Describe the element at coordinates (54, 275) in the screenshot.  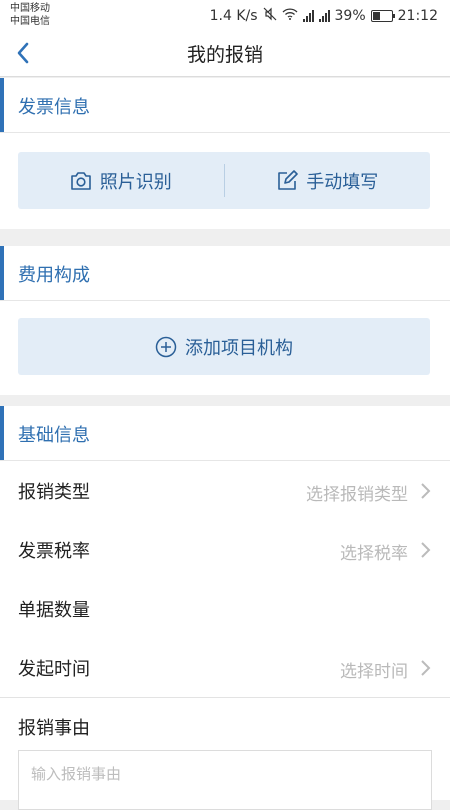
I see `cost-section-title: 费用构成` at that location.